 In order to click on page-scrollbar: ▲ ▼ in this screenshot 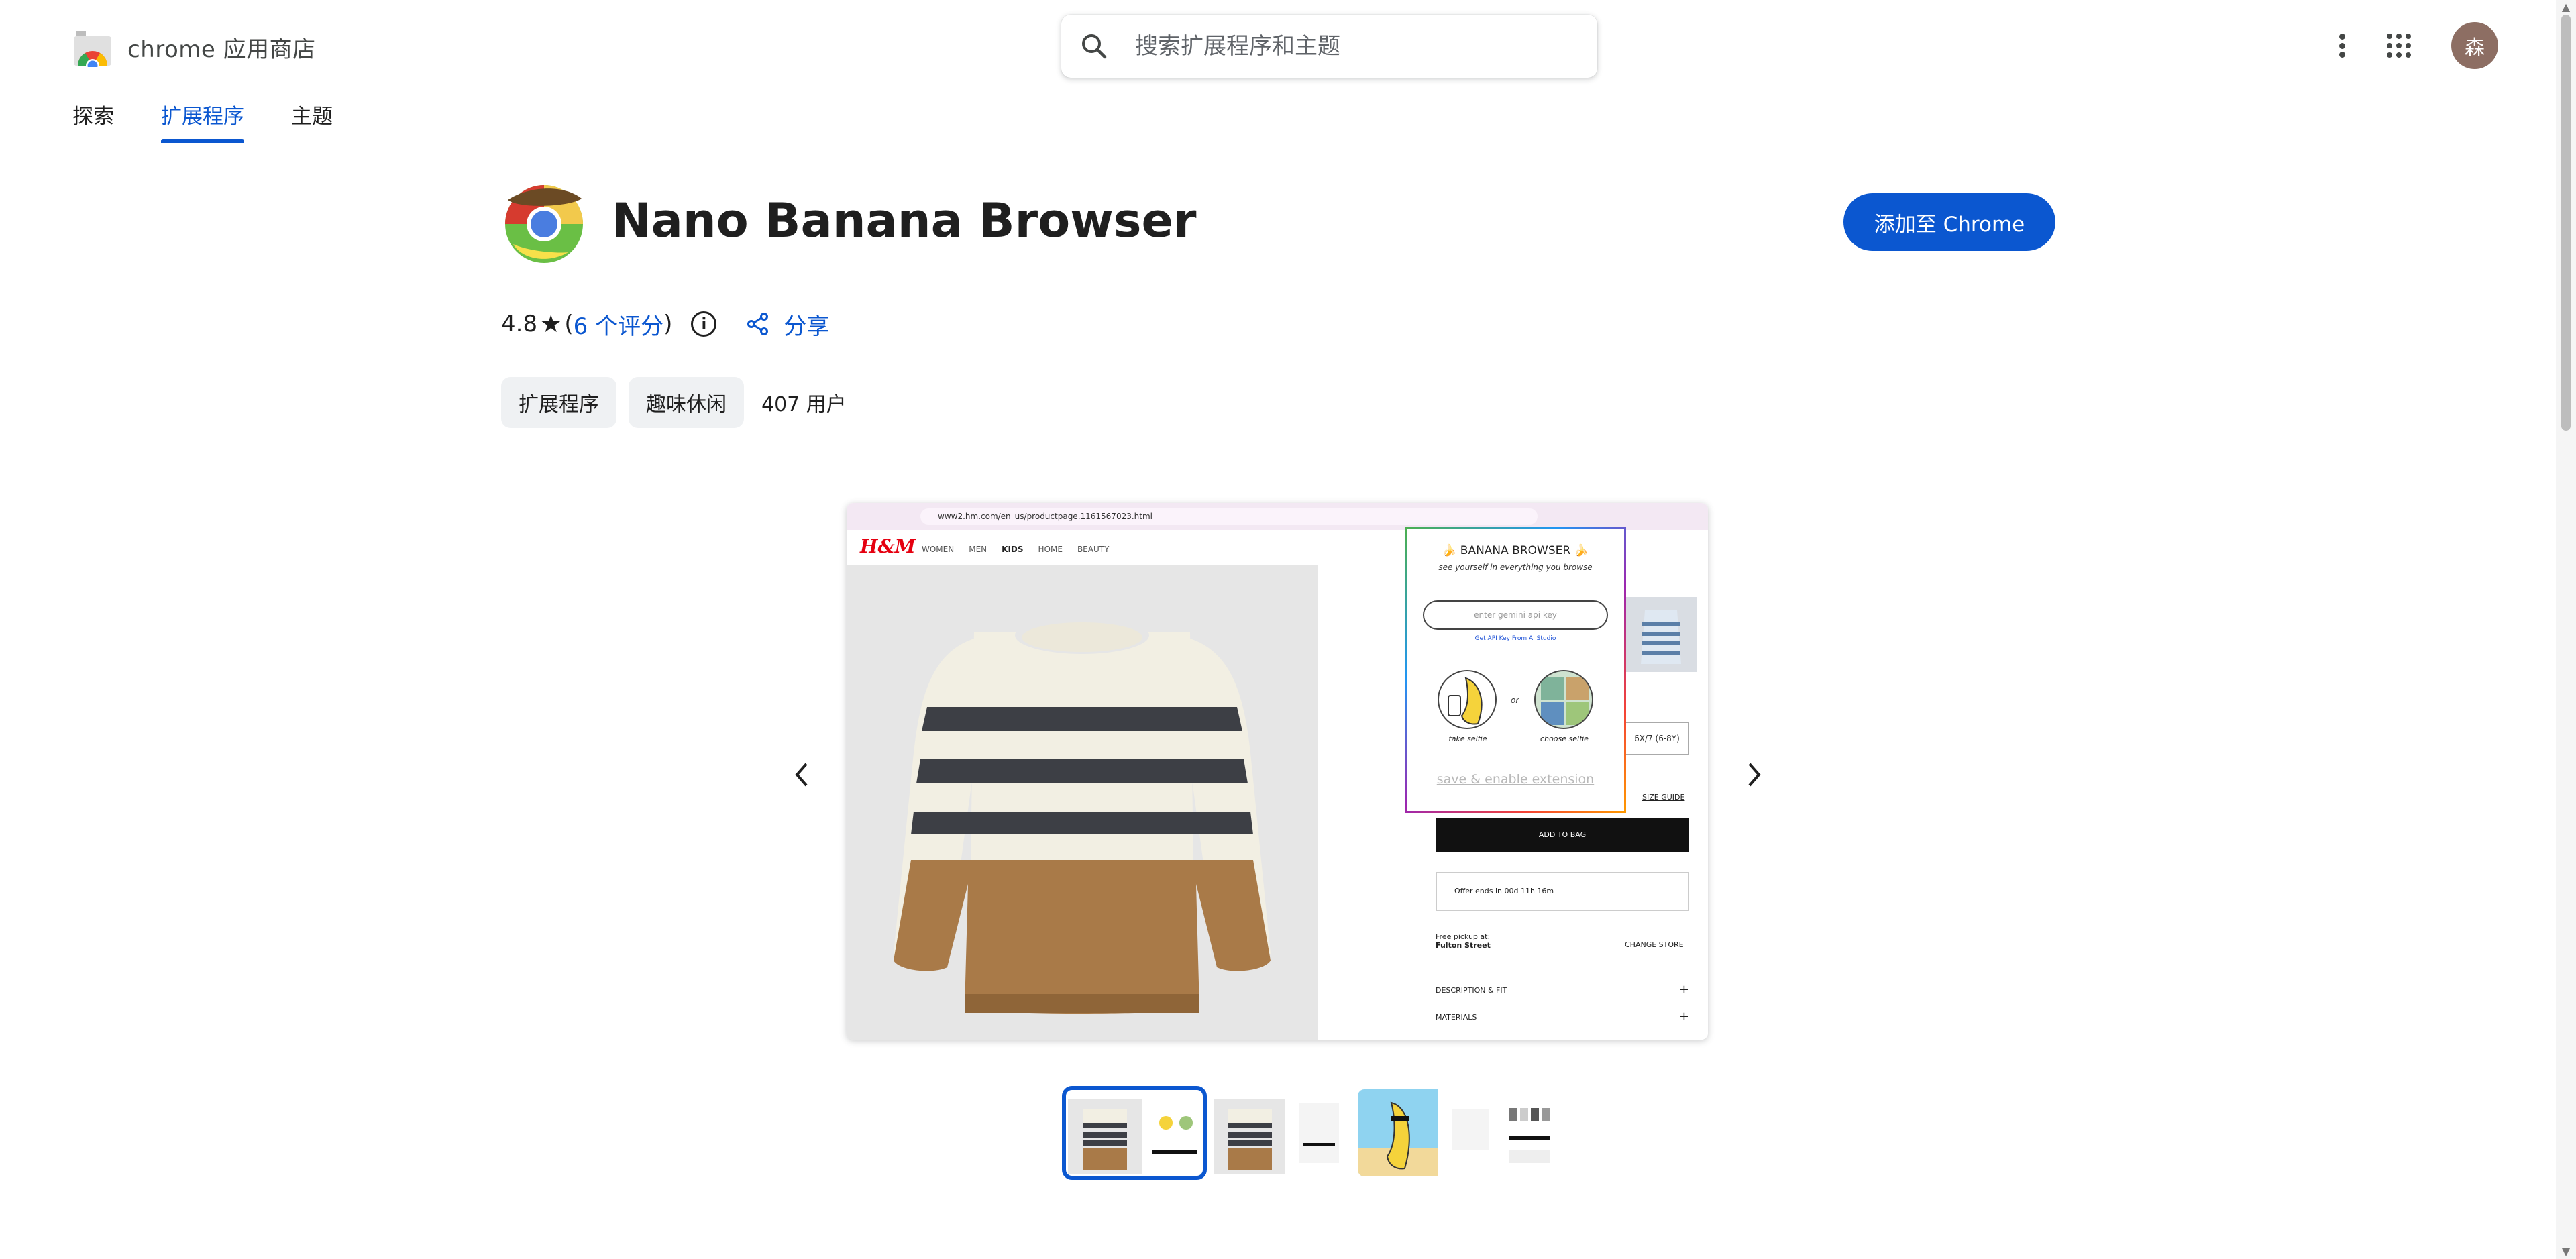, I will do `click(2566, 629)`.